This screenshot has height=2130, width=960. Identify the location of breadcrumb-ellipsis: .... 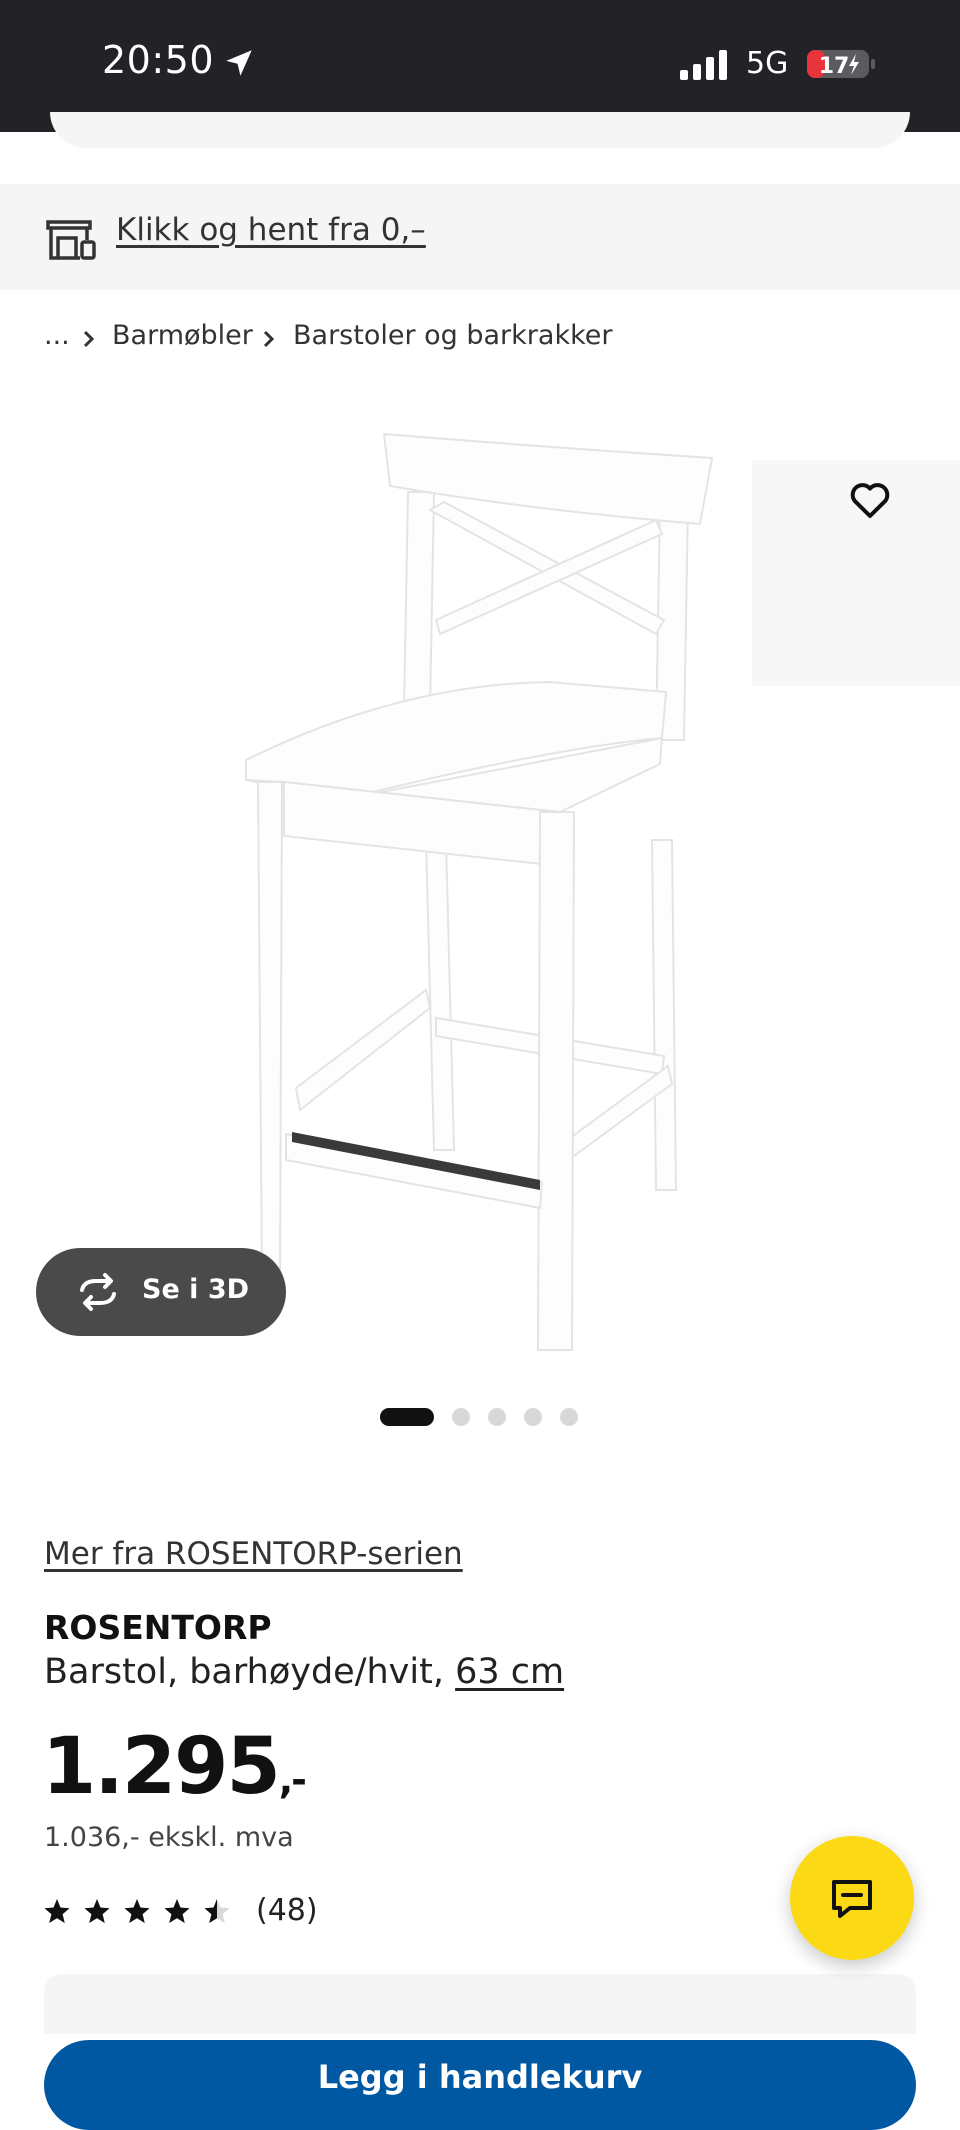
(57, 335).